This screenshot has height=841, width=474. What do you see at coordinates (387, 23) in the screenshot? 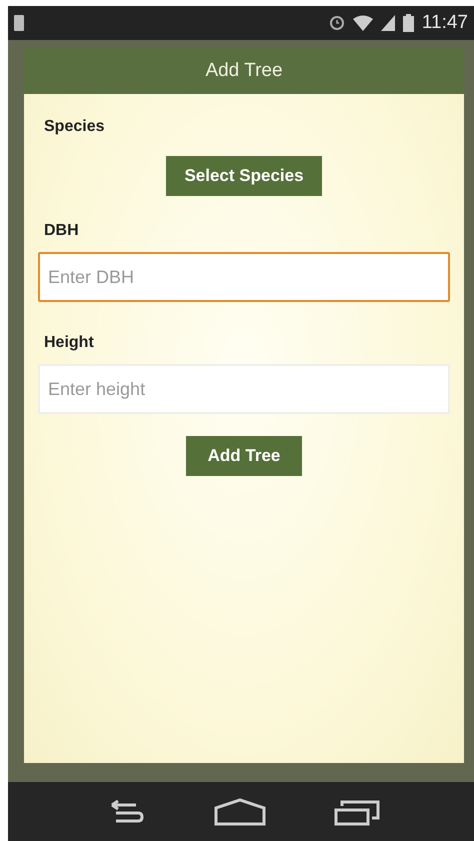
I see `signal-icon` at bounding box center [387, 23].